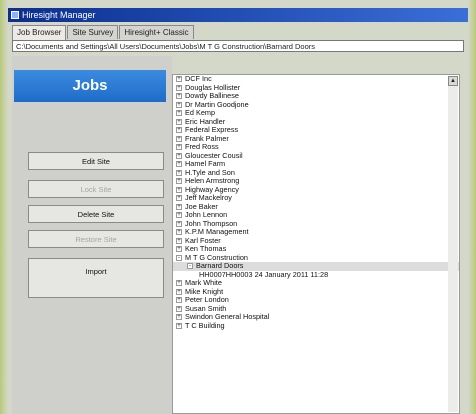 Image resolution: width=476 pixels, height=414 pixels. What do you see at coordinates (238, 15) in the screenshot?
I see `window-title-bar: Hiresight Manager` at bounding box center [238, 15].